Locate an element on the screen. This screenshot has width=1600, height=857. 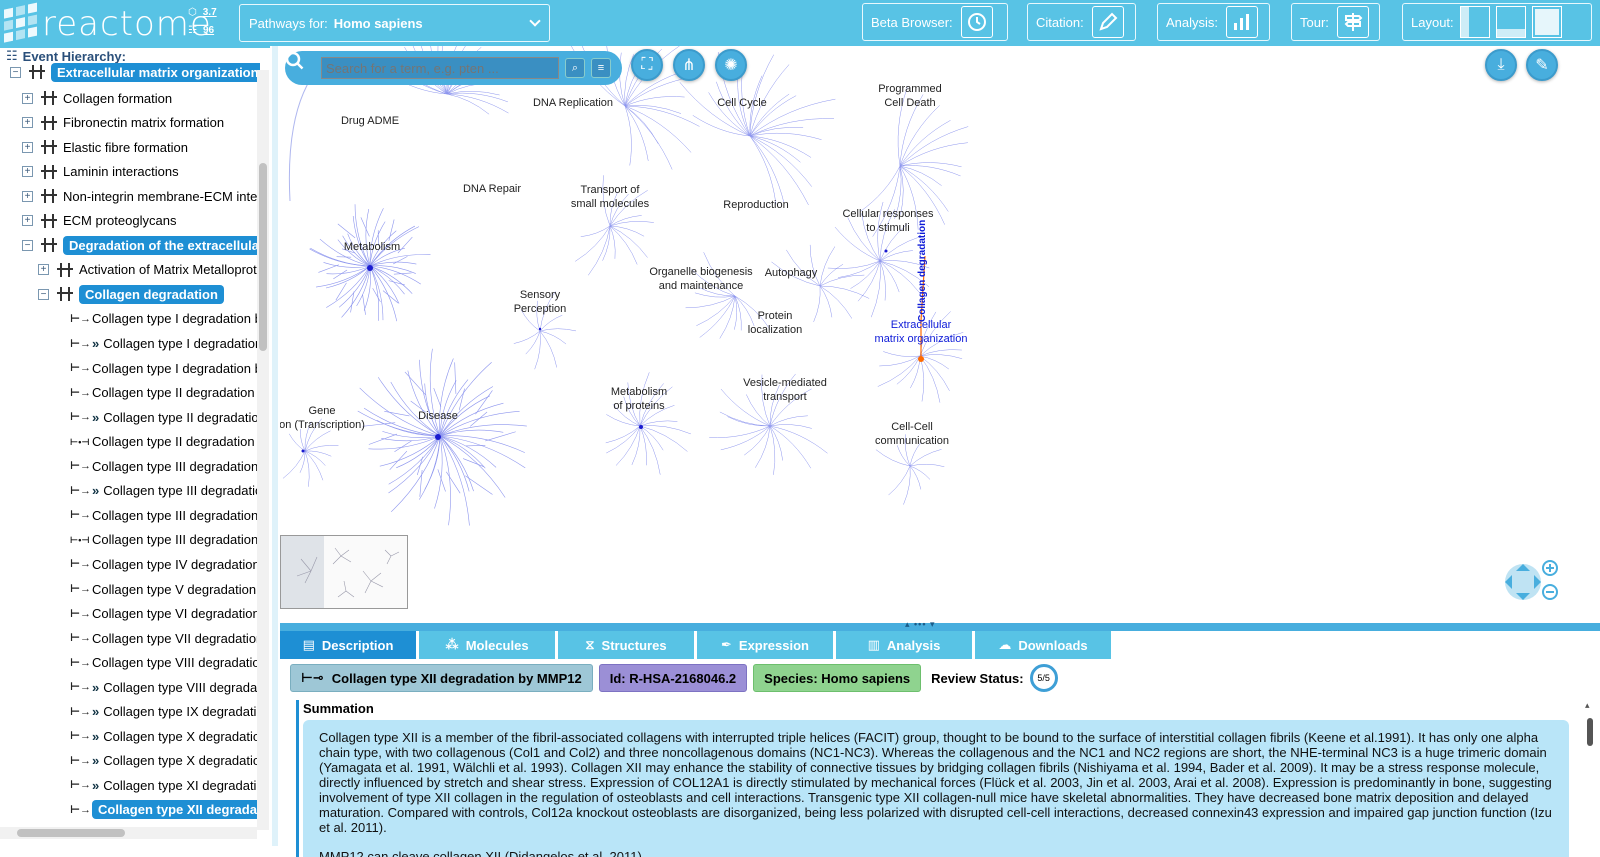
tree-reaction-item: ⊢→Collagen type III degradation by MMP14 is located at coordinates (157, 515).